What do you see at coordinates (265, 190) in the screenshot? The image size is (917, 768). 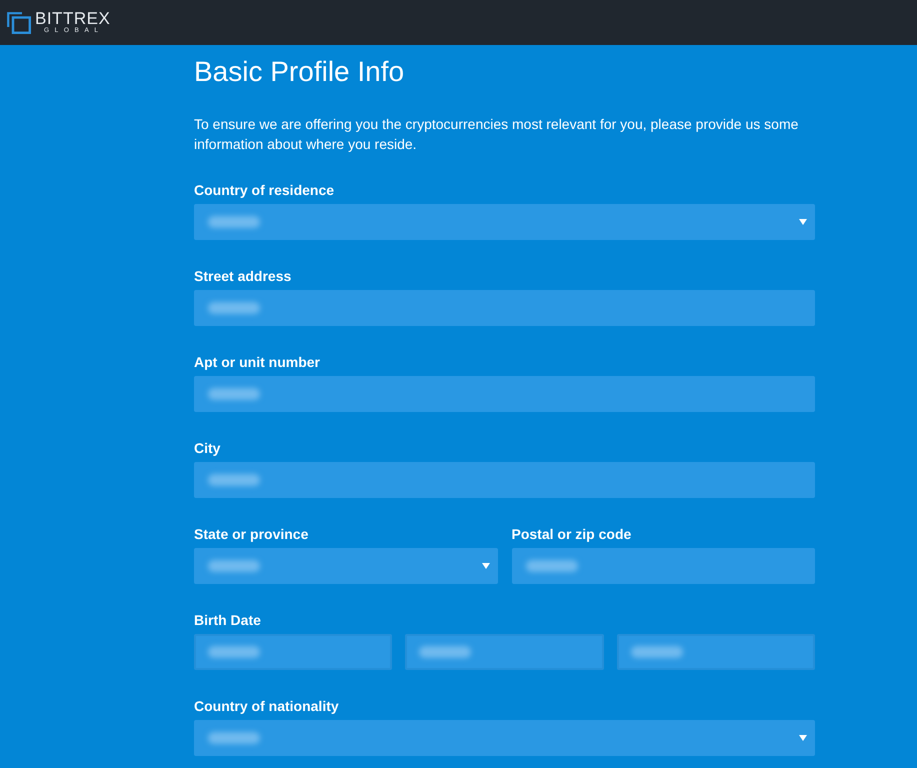 I see `field-label: Country of residence` at bounding box center [265, 190].